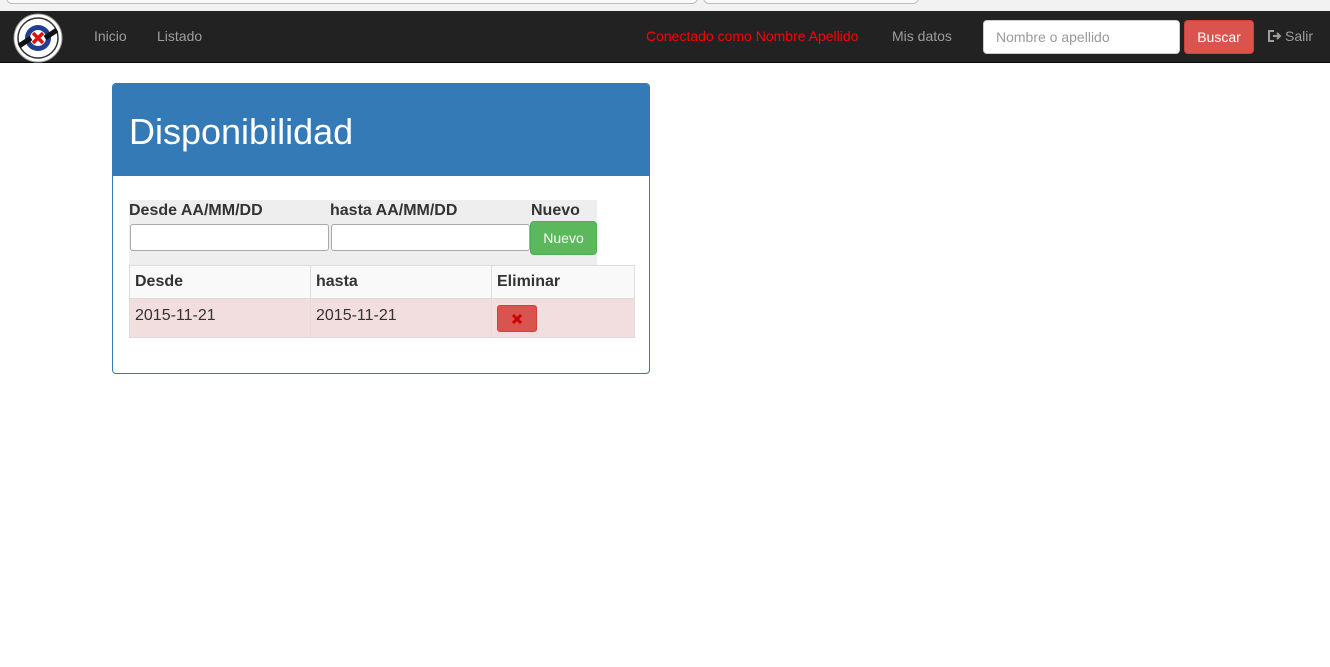 The width and height of the screenshot is (1330, 667). I want to click on to-date-label: hasta AA/MM/DD, so click(394, 210).